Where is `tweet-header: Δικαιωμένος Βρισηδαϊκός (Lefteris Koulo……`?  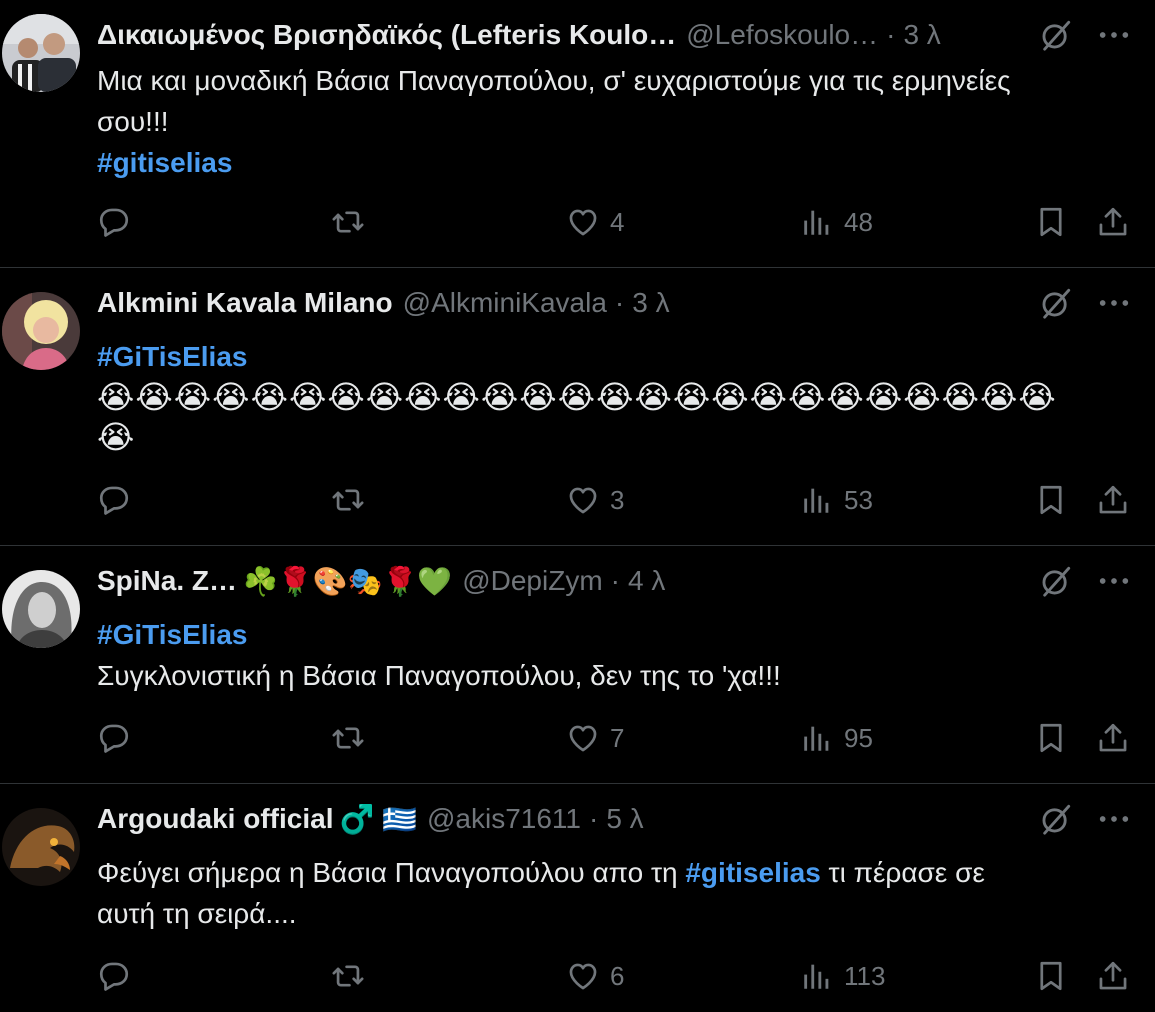
tweet-header: Δικαιωμένος Βρισηδαϊκός (Lefteris Koulo…… is located at coordinates (519, 35).